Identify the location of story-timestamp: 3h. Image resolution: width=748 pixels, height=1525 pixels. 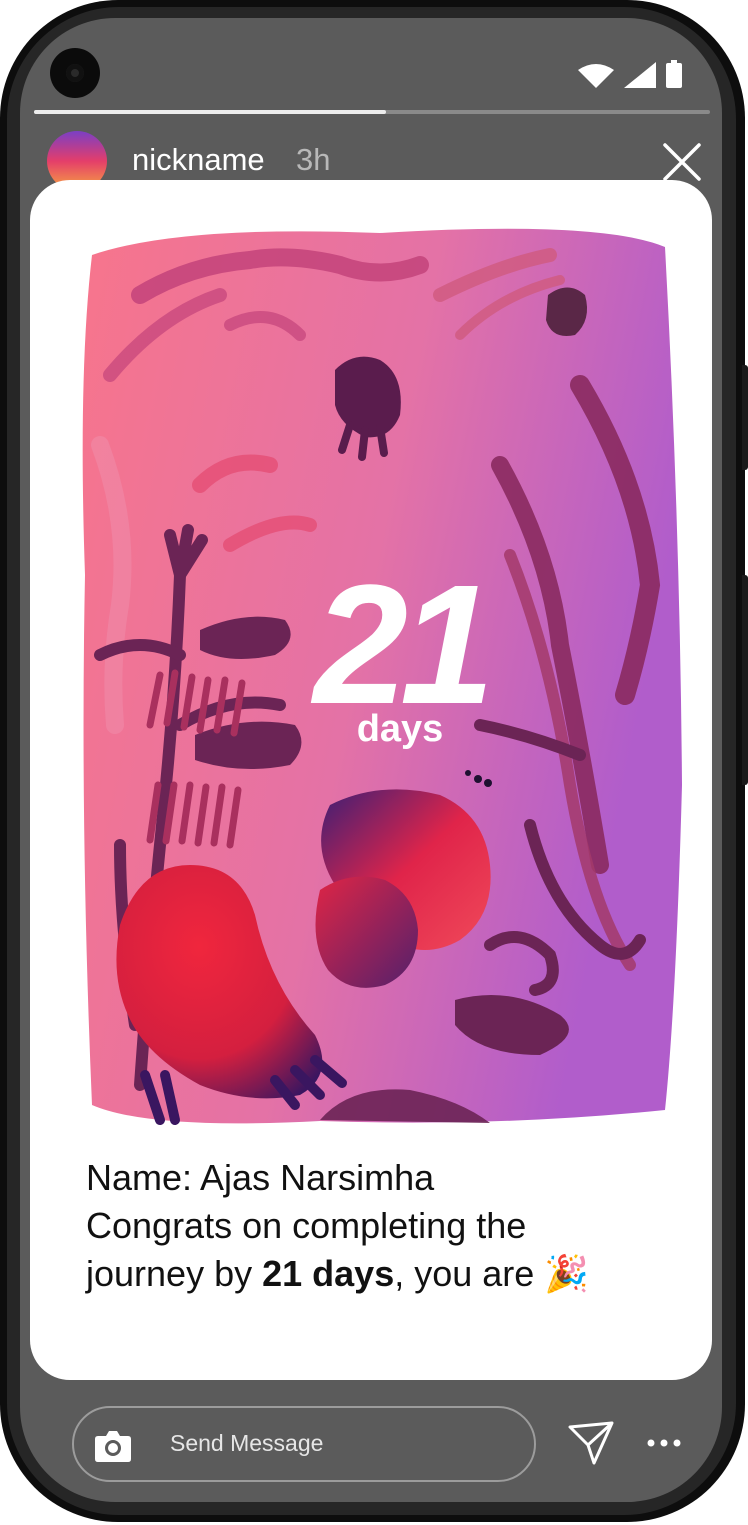
(313, 159).